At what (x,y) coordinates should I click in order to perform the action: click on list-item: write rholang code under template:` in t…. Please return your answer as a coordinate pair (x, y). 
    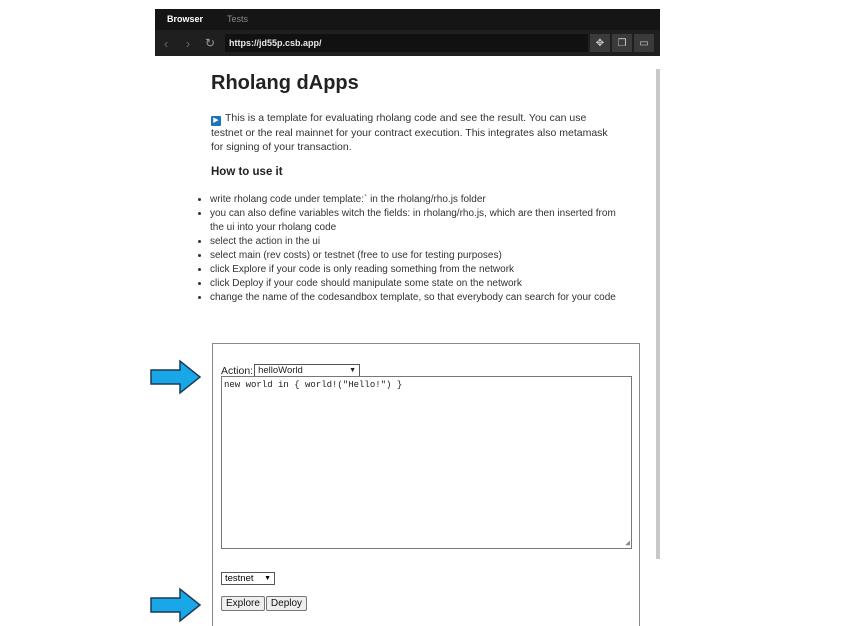
    Looking at the image, I should click on (420, 200).